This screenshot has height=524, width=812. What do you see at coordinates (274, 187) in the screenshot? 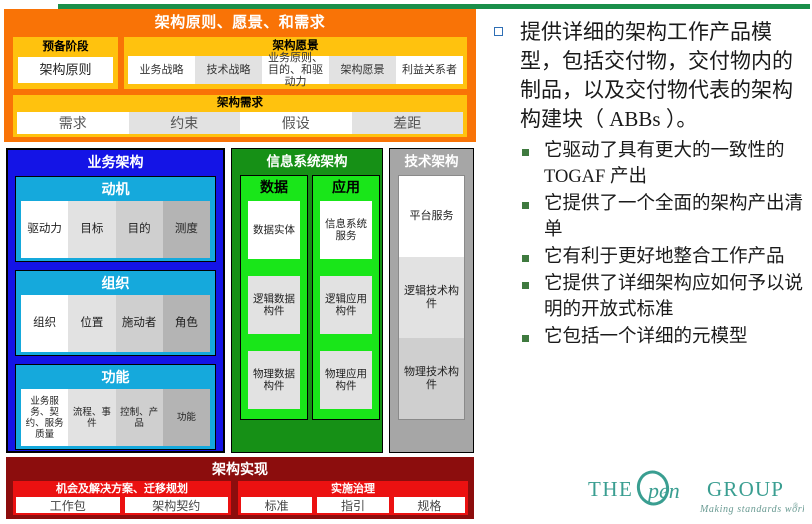
I see `data-column-caption: 数据` at bounding box center [274, 187].